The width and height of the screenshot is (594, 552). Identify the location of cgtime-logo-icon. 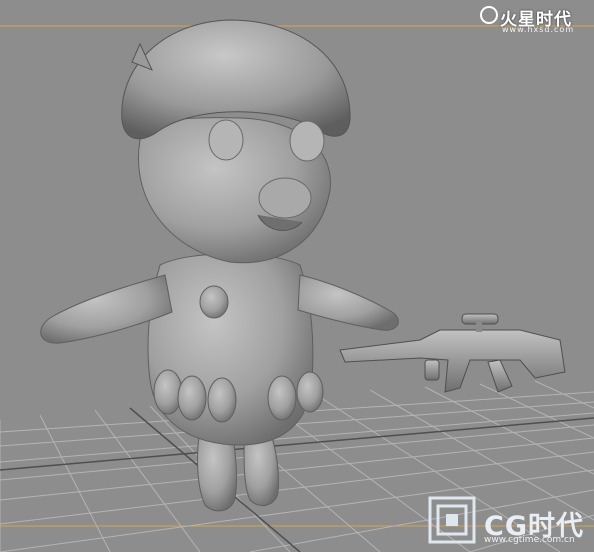
(452, 520).